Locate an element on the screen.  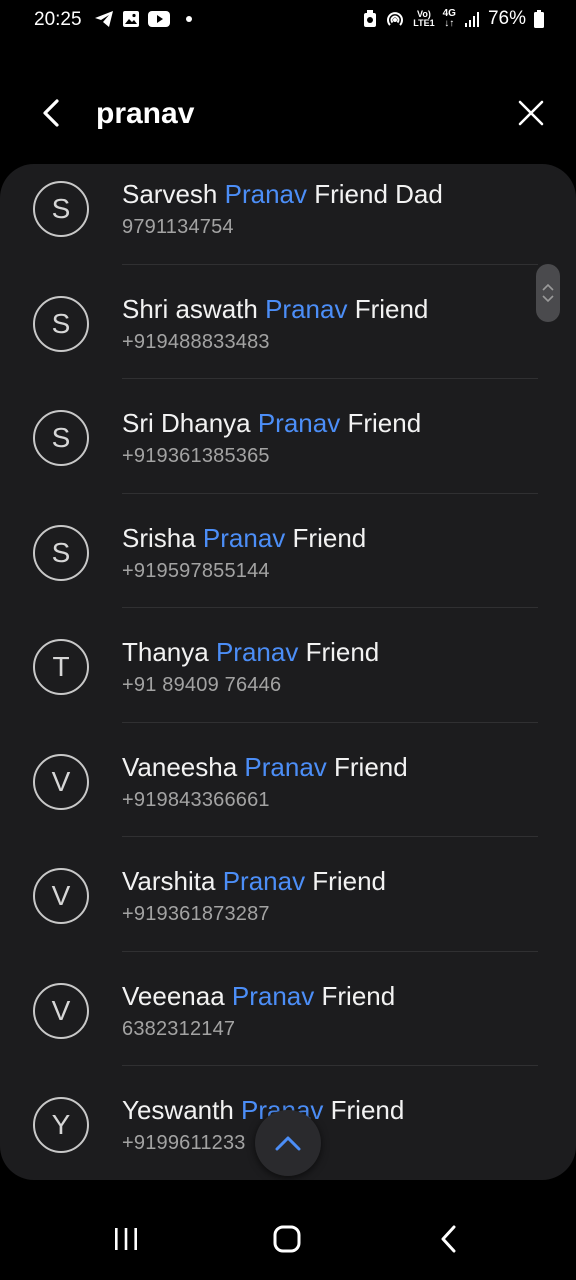
recent-apps-icon is located at coordinates (126, 1239).